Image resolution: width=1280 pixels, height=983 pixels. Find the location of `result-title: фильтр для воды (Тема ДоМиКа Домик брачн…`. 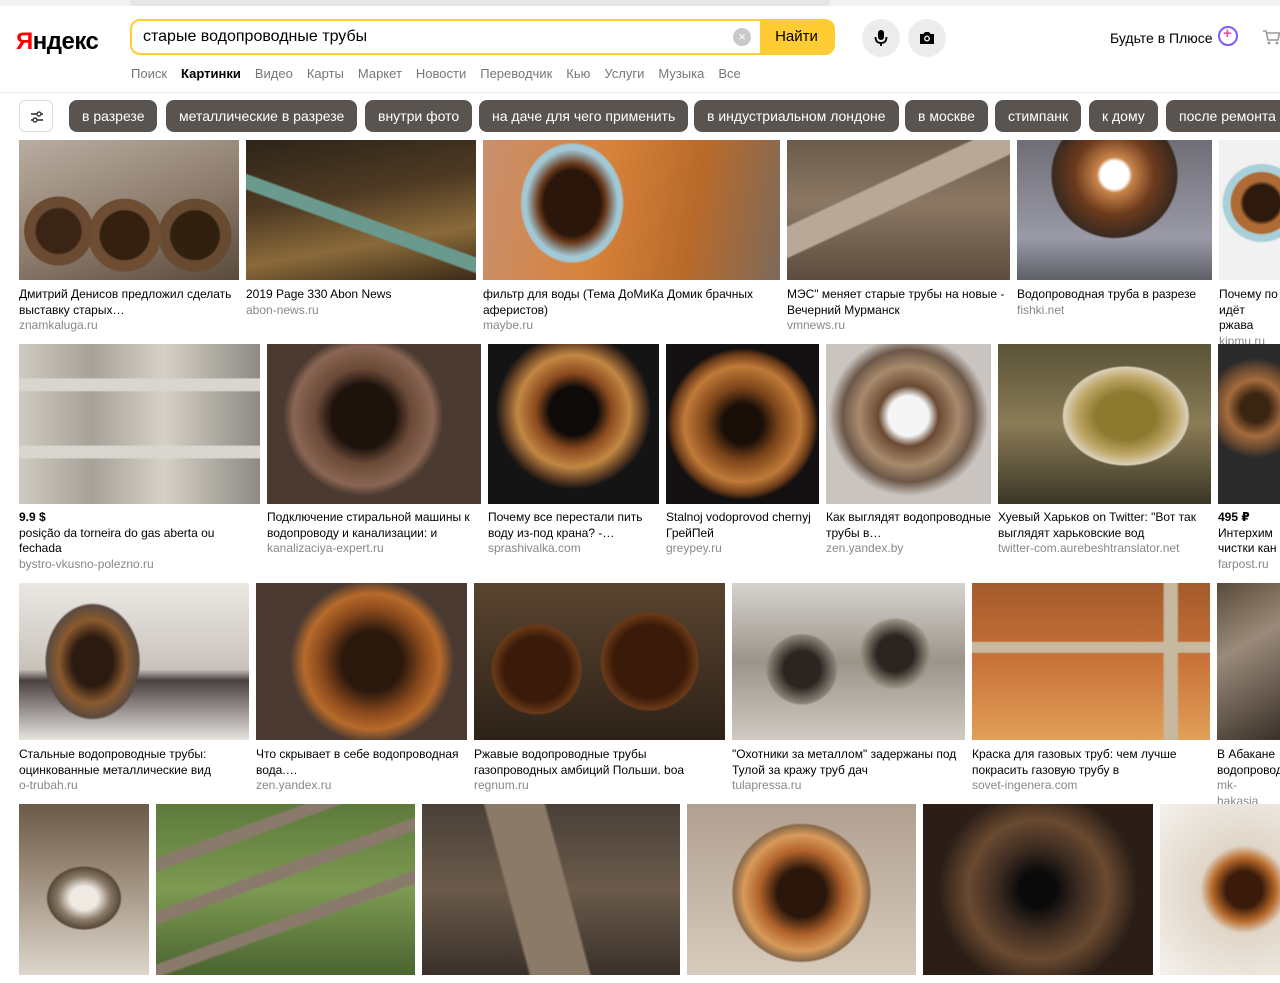

result-title: фильтр для воды (Тема ДоМиКа Домик брачн… is located at coordinates (631, 302).